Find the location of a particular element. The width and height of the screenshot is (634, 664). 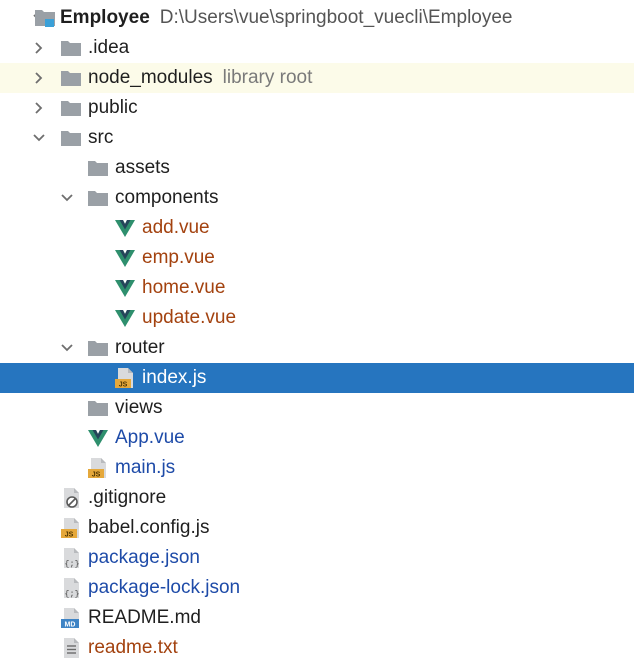

markdown-file-icon: MD is located at coordinates (71, 618).